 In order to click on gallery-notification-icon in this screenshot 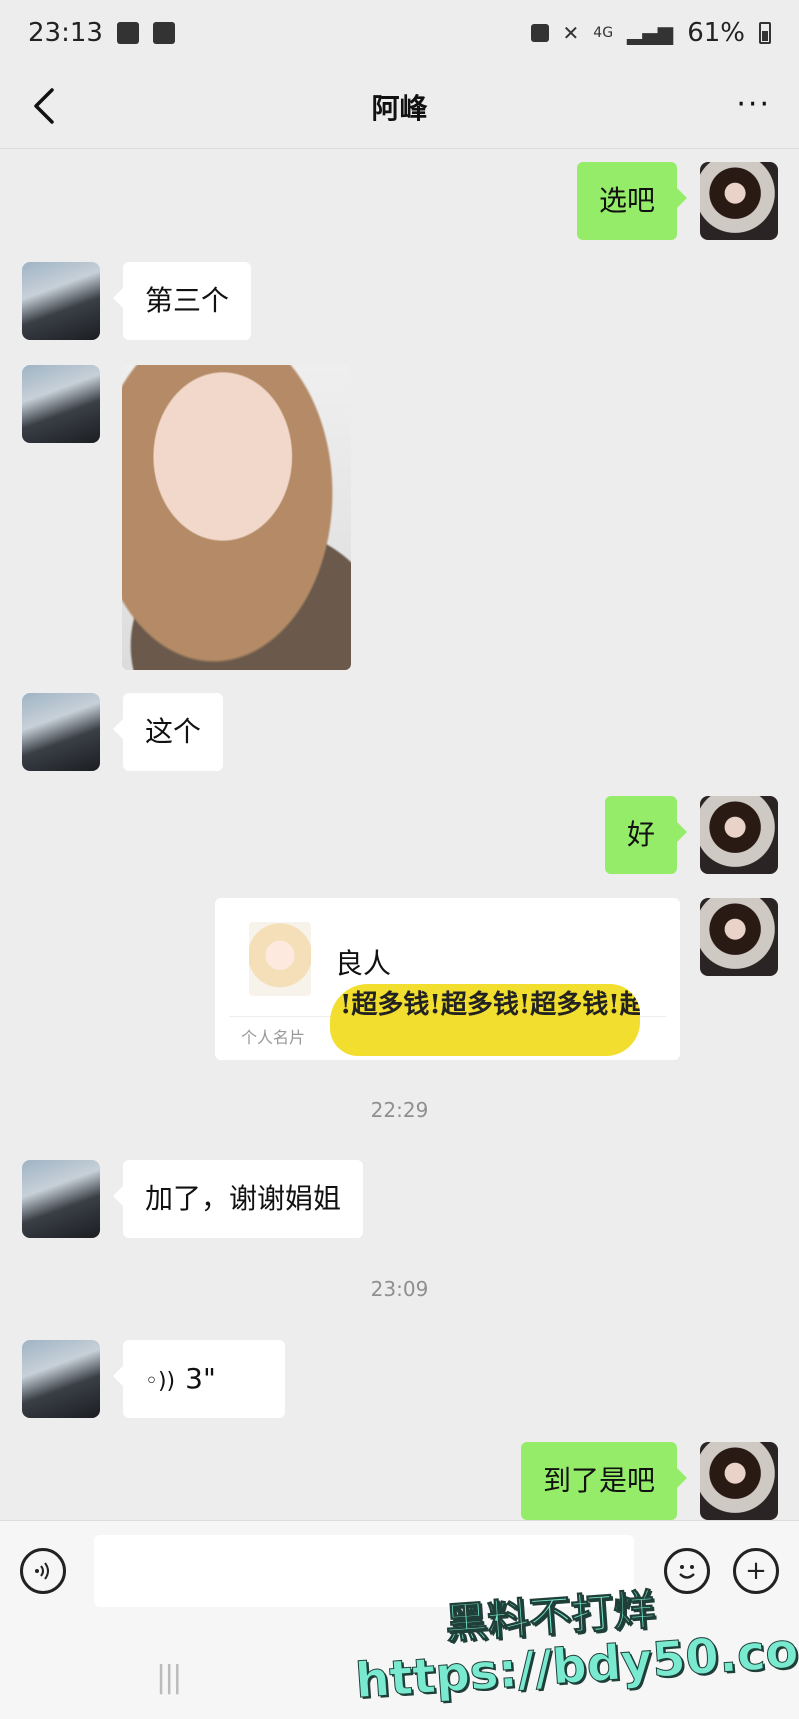, I will do `click(127, 33)`.